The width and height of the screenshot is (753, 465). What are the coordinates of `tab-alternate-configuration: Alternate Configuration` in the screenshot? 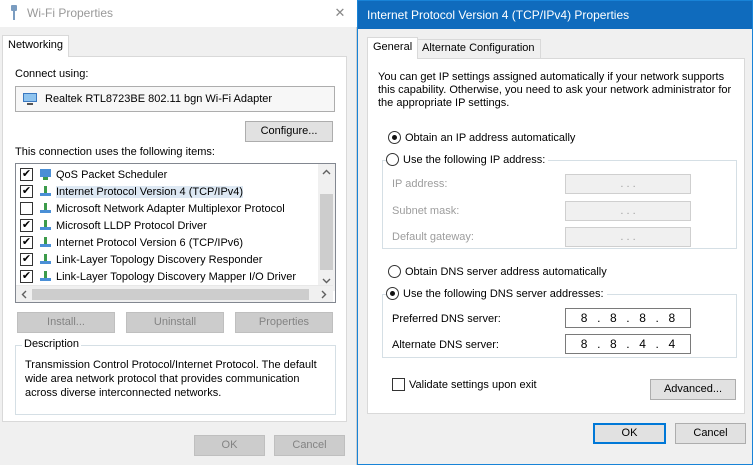 It's located at (478, 48).